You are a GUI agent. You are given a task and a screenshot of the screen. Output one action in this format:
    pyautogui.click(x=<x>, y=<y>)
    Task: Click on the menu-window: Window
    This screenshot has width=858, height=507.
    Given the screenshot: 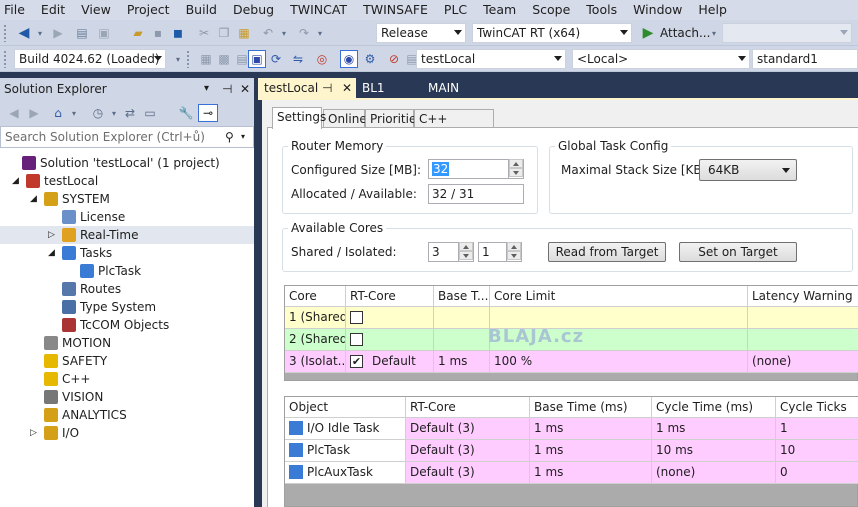 What is the action you would take?
    pyautogui.click(x=658, y=10)
    